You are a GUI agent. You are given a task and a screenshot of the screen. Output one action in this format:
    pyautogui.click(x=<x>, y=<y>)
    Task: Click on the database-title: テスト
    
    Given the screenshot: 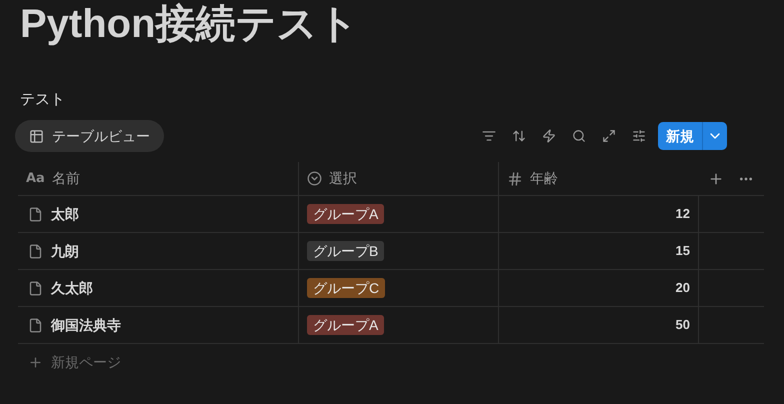 What is the action you would take?
    pyautogui.click(x=42, y=99)
    